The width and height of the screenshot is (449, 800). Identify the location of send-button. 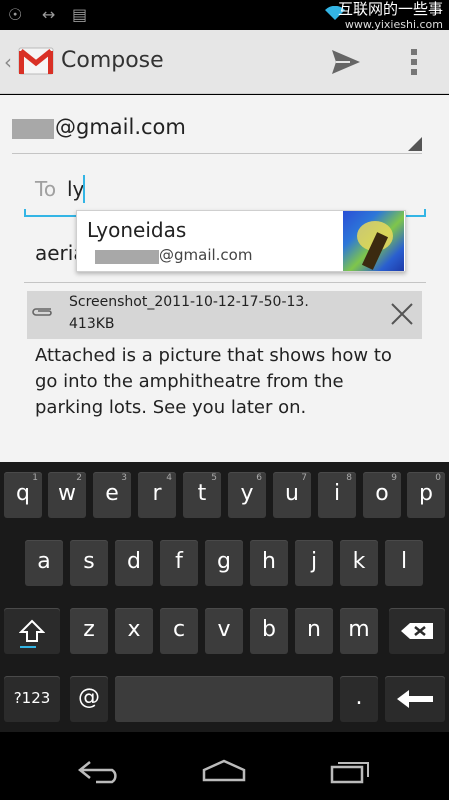
(346, 62).